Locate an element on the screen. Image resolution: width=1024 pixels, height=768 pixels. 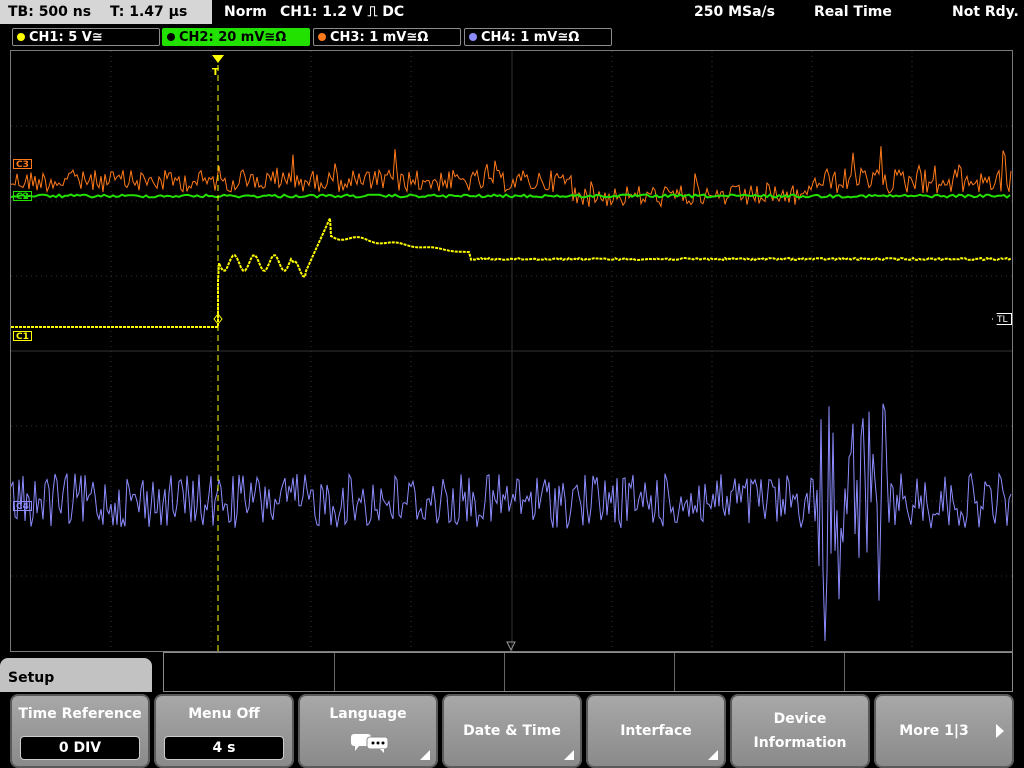
ch2-waveform is located at coordinates (511, 196).